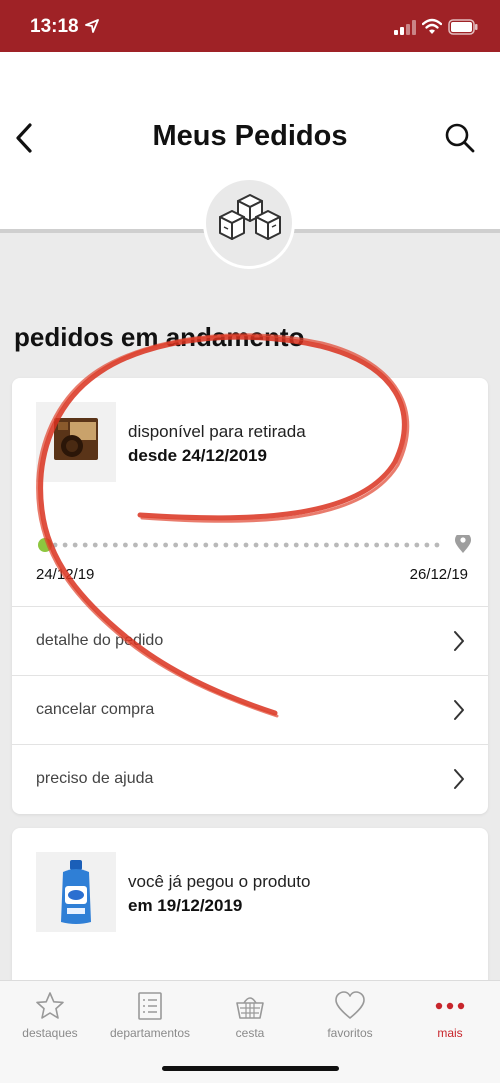 The width and height of the screenshot is (500, 1083). I want to click on page-title: Meus Pedidos, so click(250, 136).